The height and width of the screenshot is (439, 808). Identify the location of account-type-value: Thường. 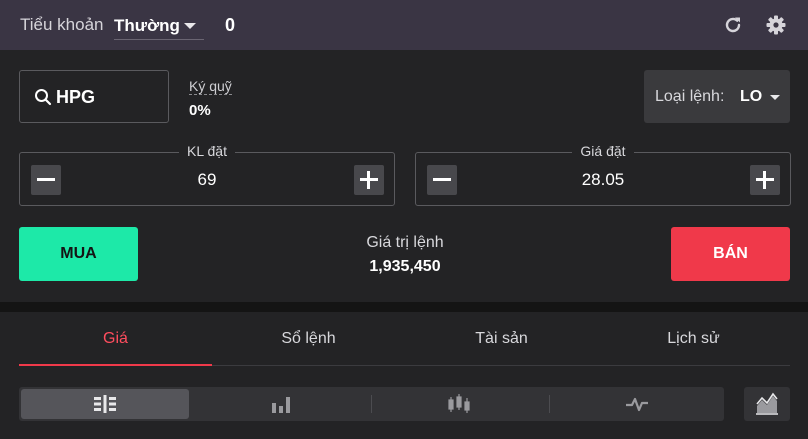
(147, 25).